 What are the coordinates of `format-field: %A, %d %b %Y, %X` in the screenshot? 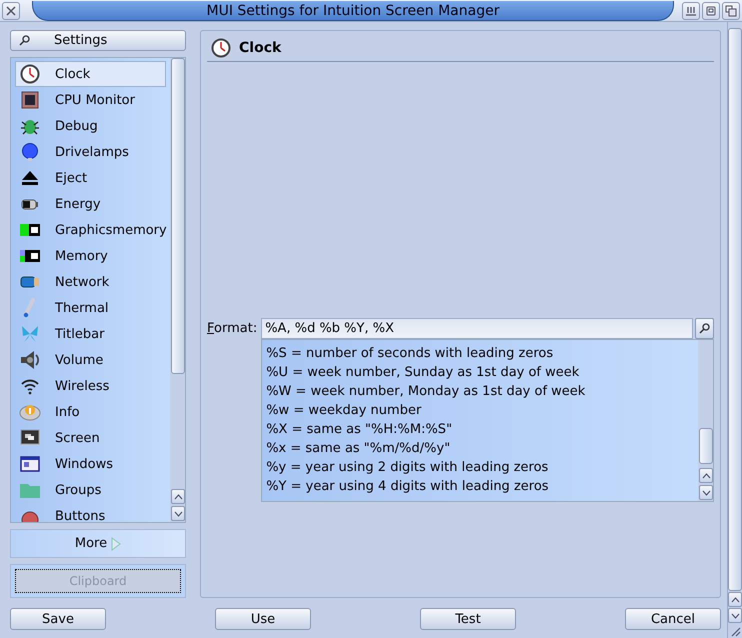 It's located at (477, 328).